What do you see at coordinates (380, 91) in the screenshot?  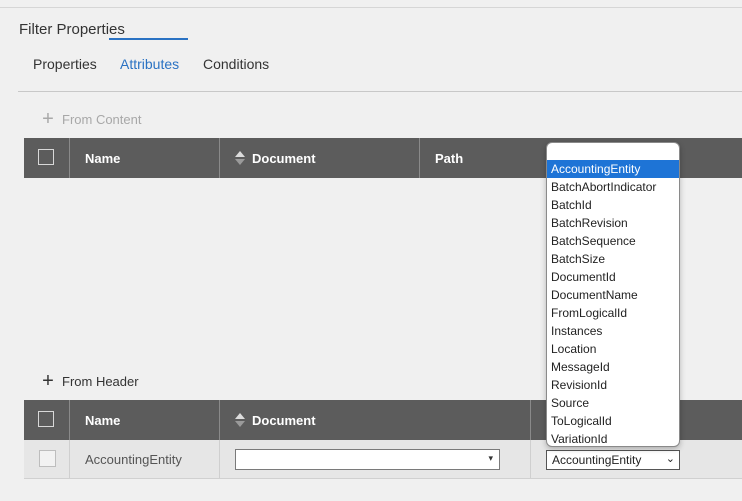 I see `tabs-divider` at bounding box center [380, 91].